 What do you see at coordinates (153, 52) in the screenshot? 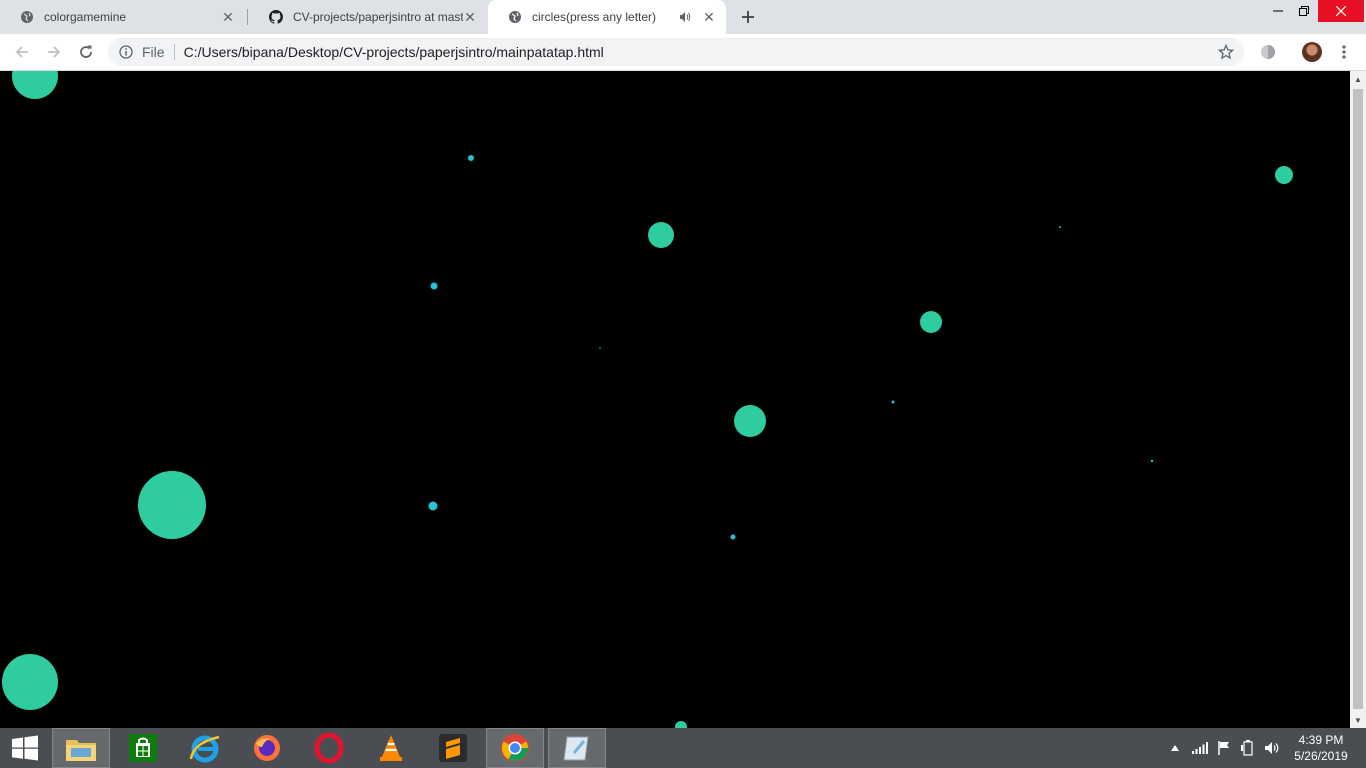
I see `url-scheme-label: File` at bounding box center [153, 52].